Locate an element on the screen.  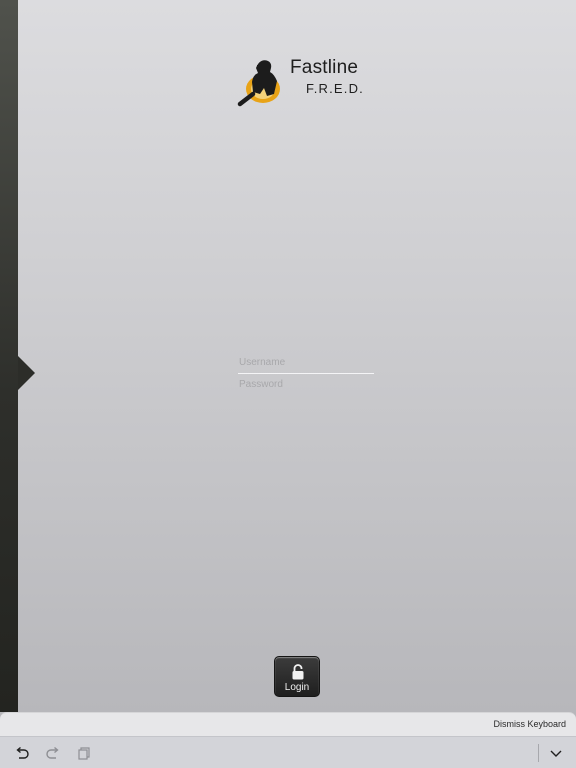
keyboard-shortcut-bar is located at coordinates (288, 752).